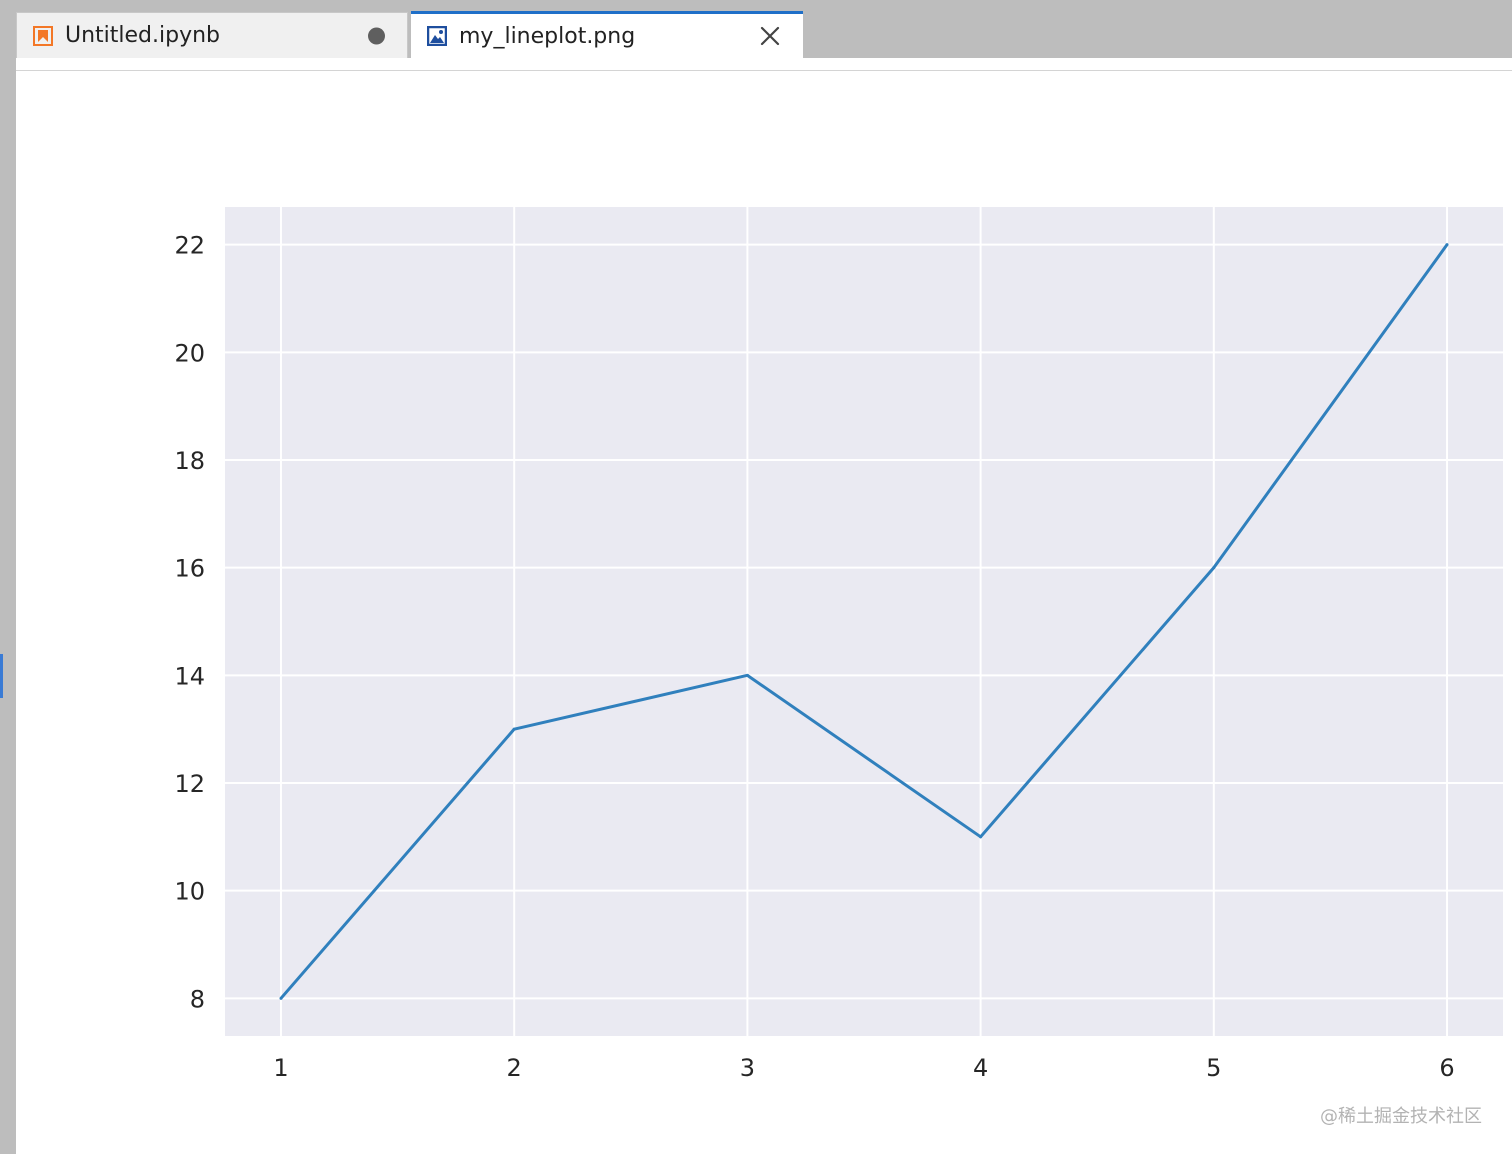  I want to click on y-tick-label: 14, so click(189, 676).